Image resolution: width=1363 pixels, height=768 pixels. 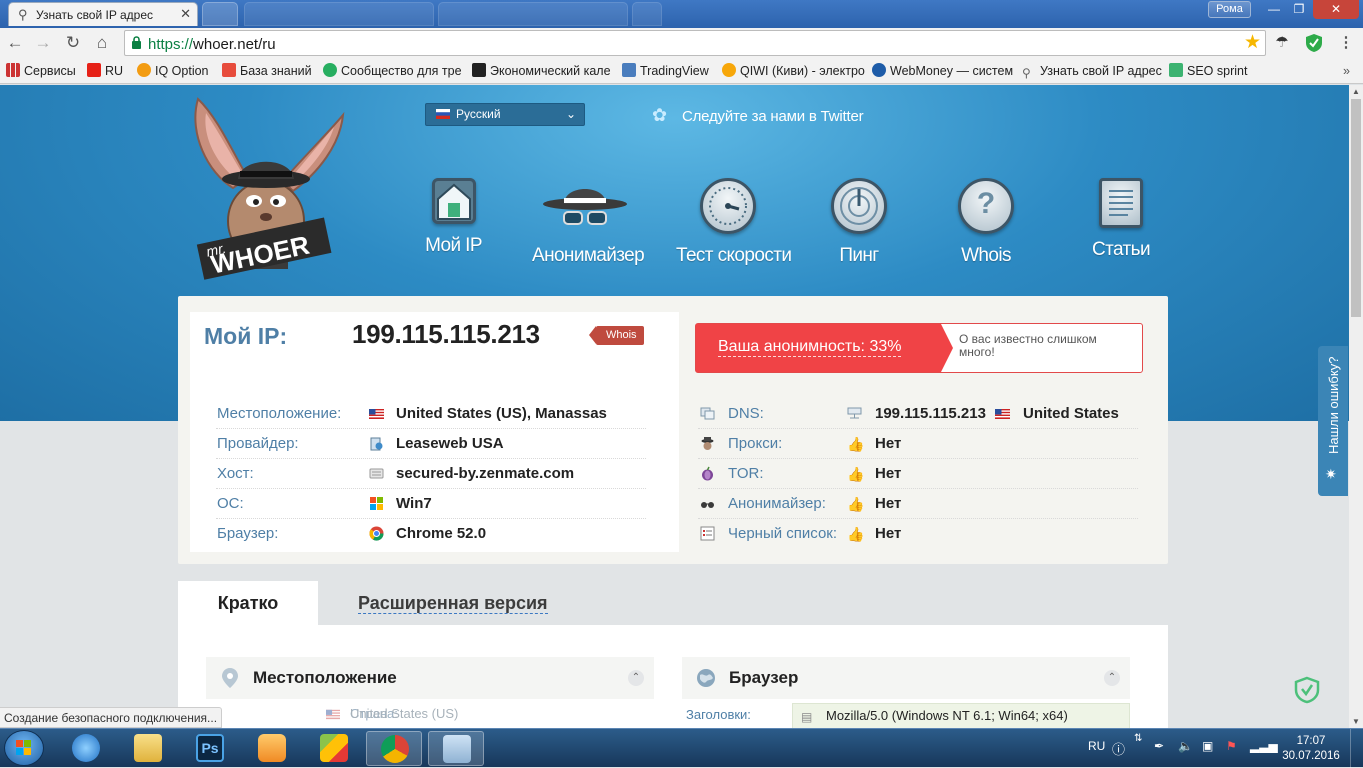 What do you see at coordinates (570, 114) in the screenshot?
I see `chevron-down-icon: ⌄` at bounding box center [570, 114].